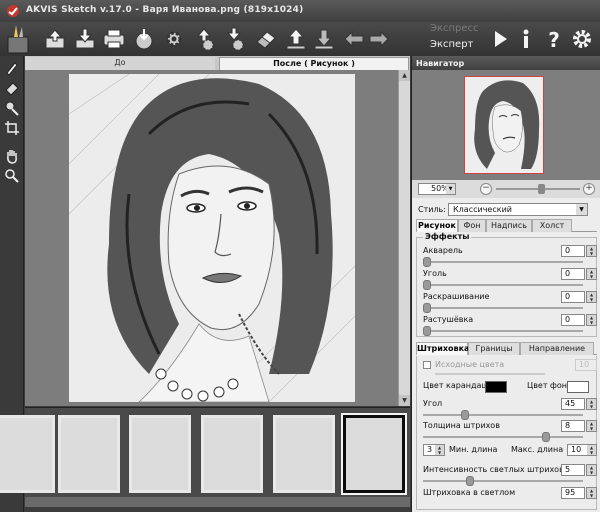  Describe the element at coordinates (526, 39) in the screenshot. I see `info-icon` at that location.